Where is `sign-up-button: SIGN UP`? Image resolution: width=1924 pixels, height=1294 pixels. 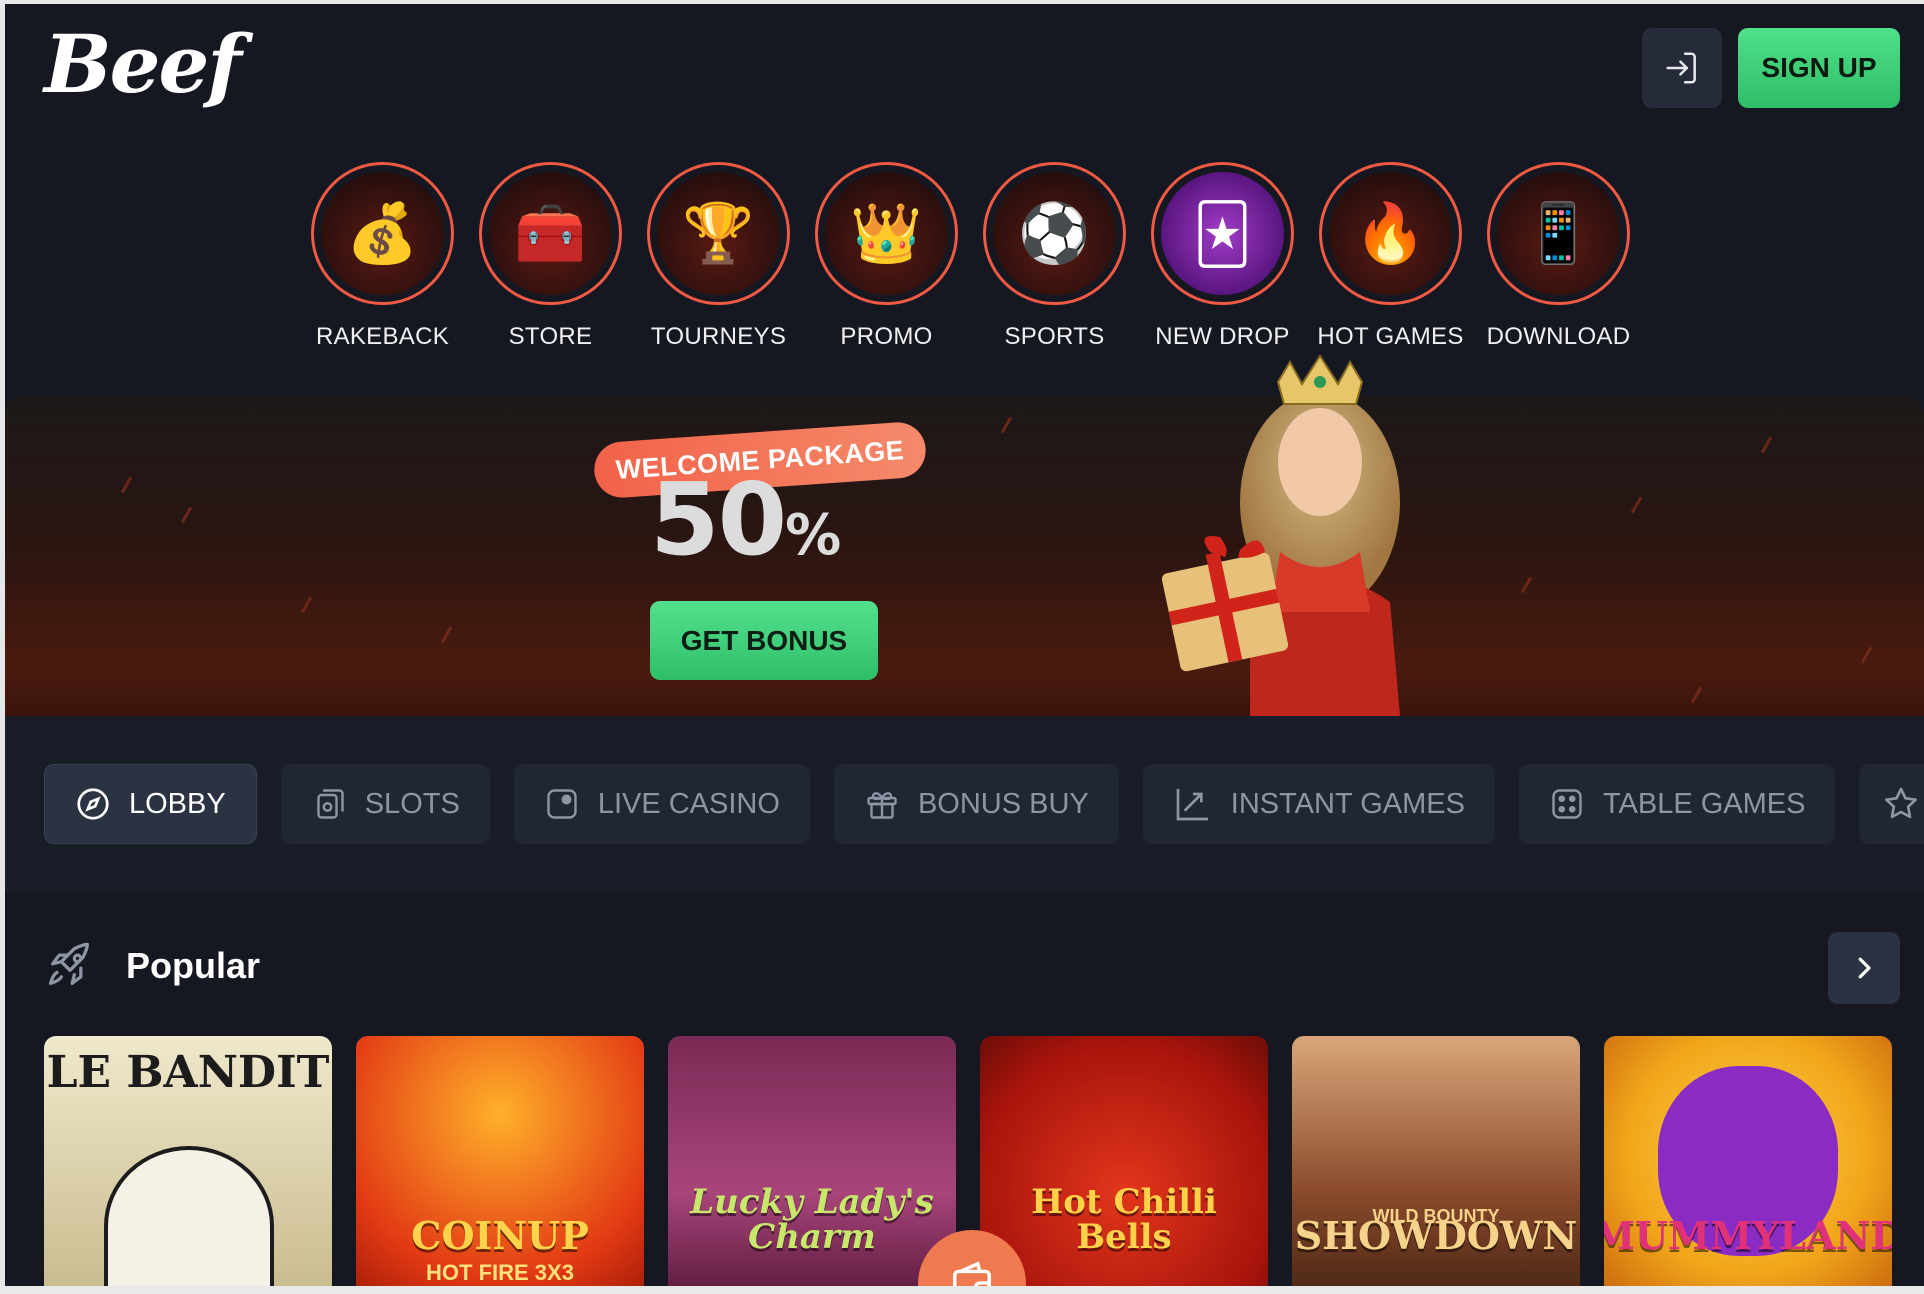 sign-up-button: SIGN UP is located at coordinates (1819, 68).